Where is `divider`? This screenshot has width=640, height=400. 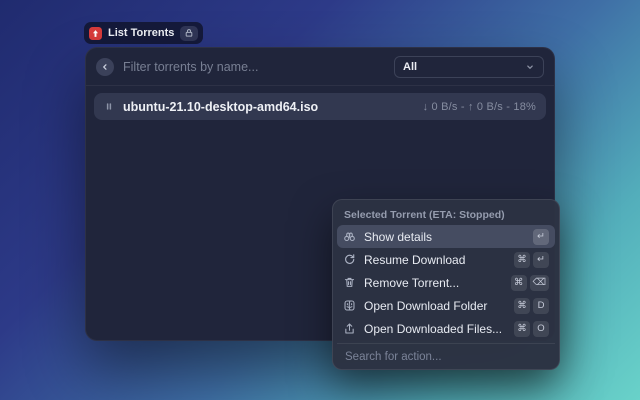 divider is located at coordinates (320, 85).